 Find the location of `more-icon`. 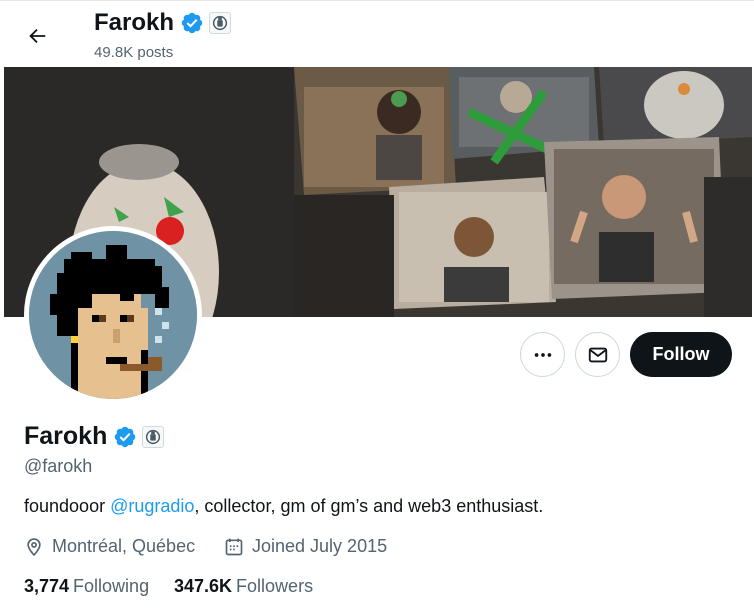

more-icon is located at coordinates (542, 354).